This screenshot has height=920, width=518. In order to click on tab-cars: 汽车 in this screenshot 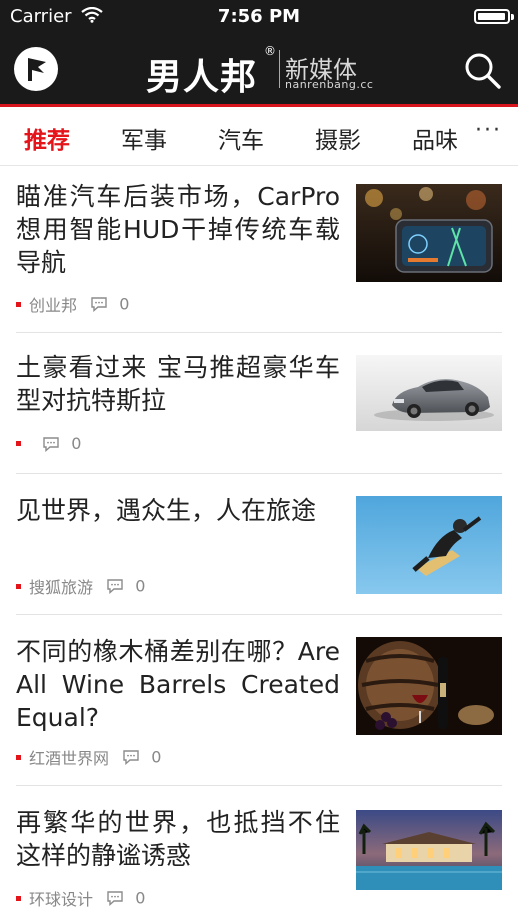, I will do `click(241, 138)`.